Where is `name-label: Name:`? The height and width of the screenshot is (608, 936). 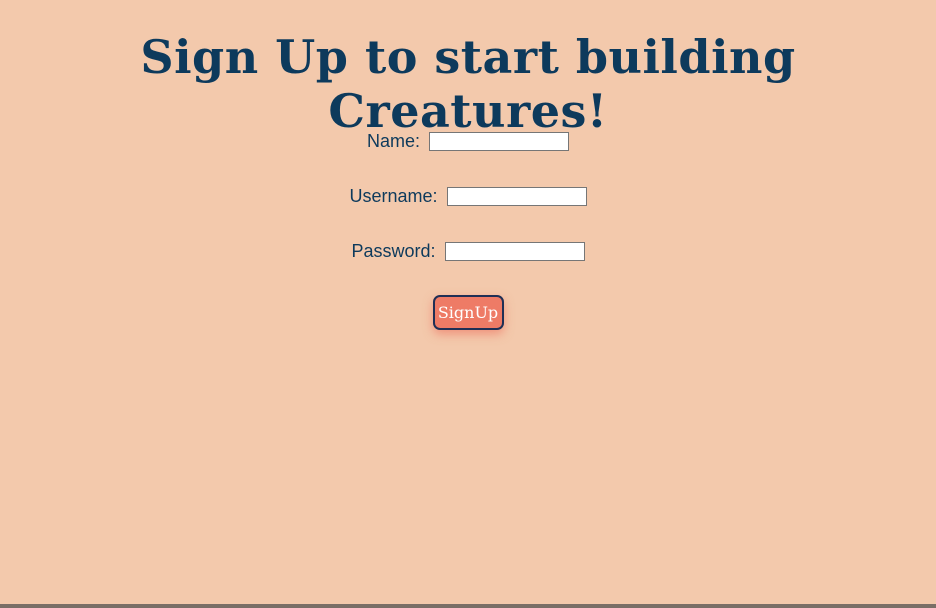 name-label: Name: is located at coordinates (393, 140).